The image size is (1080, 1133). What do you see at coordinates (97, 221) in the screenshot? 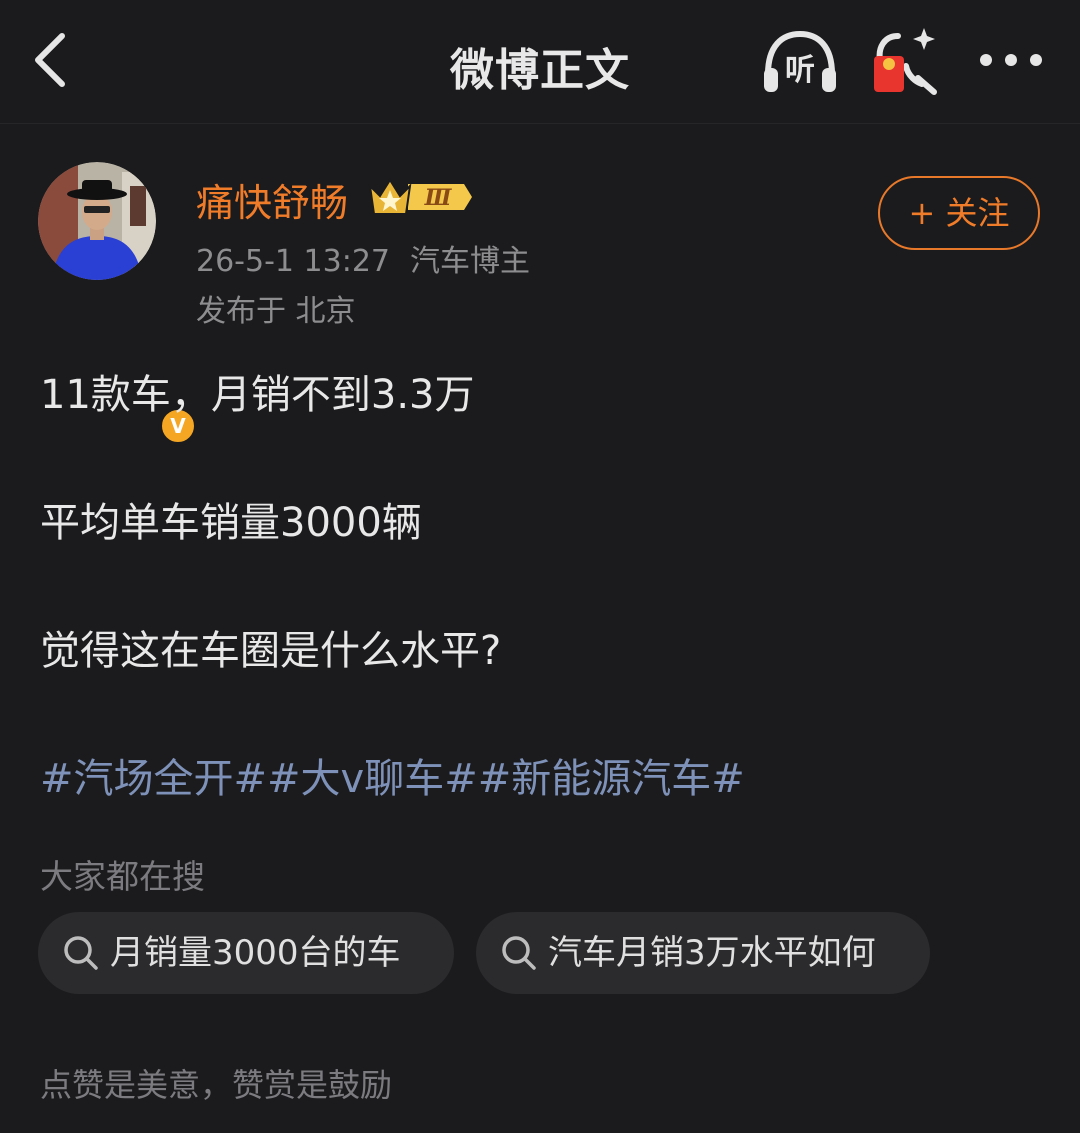
I see `avatar-photo` at bounding box center [97, 221].